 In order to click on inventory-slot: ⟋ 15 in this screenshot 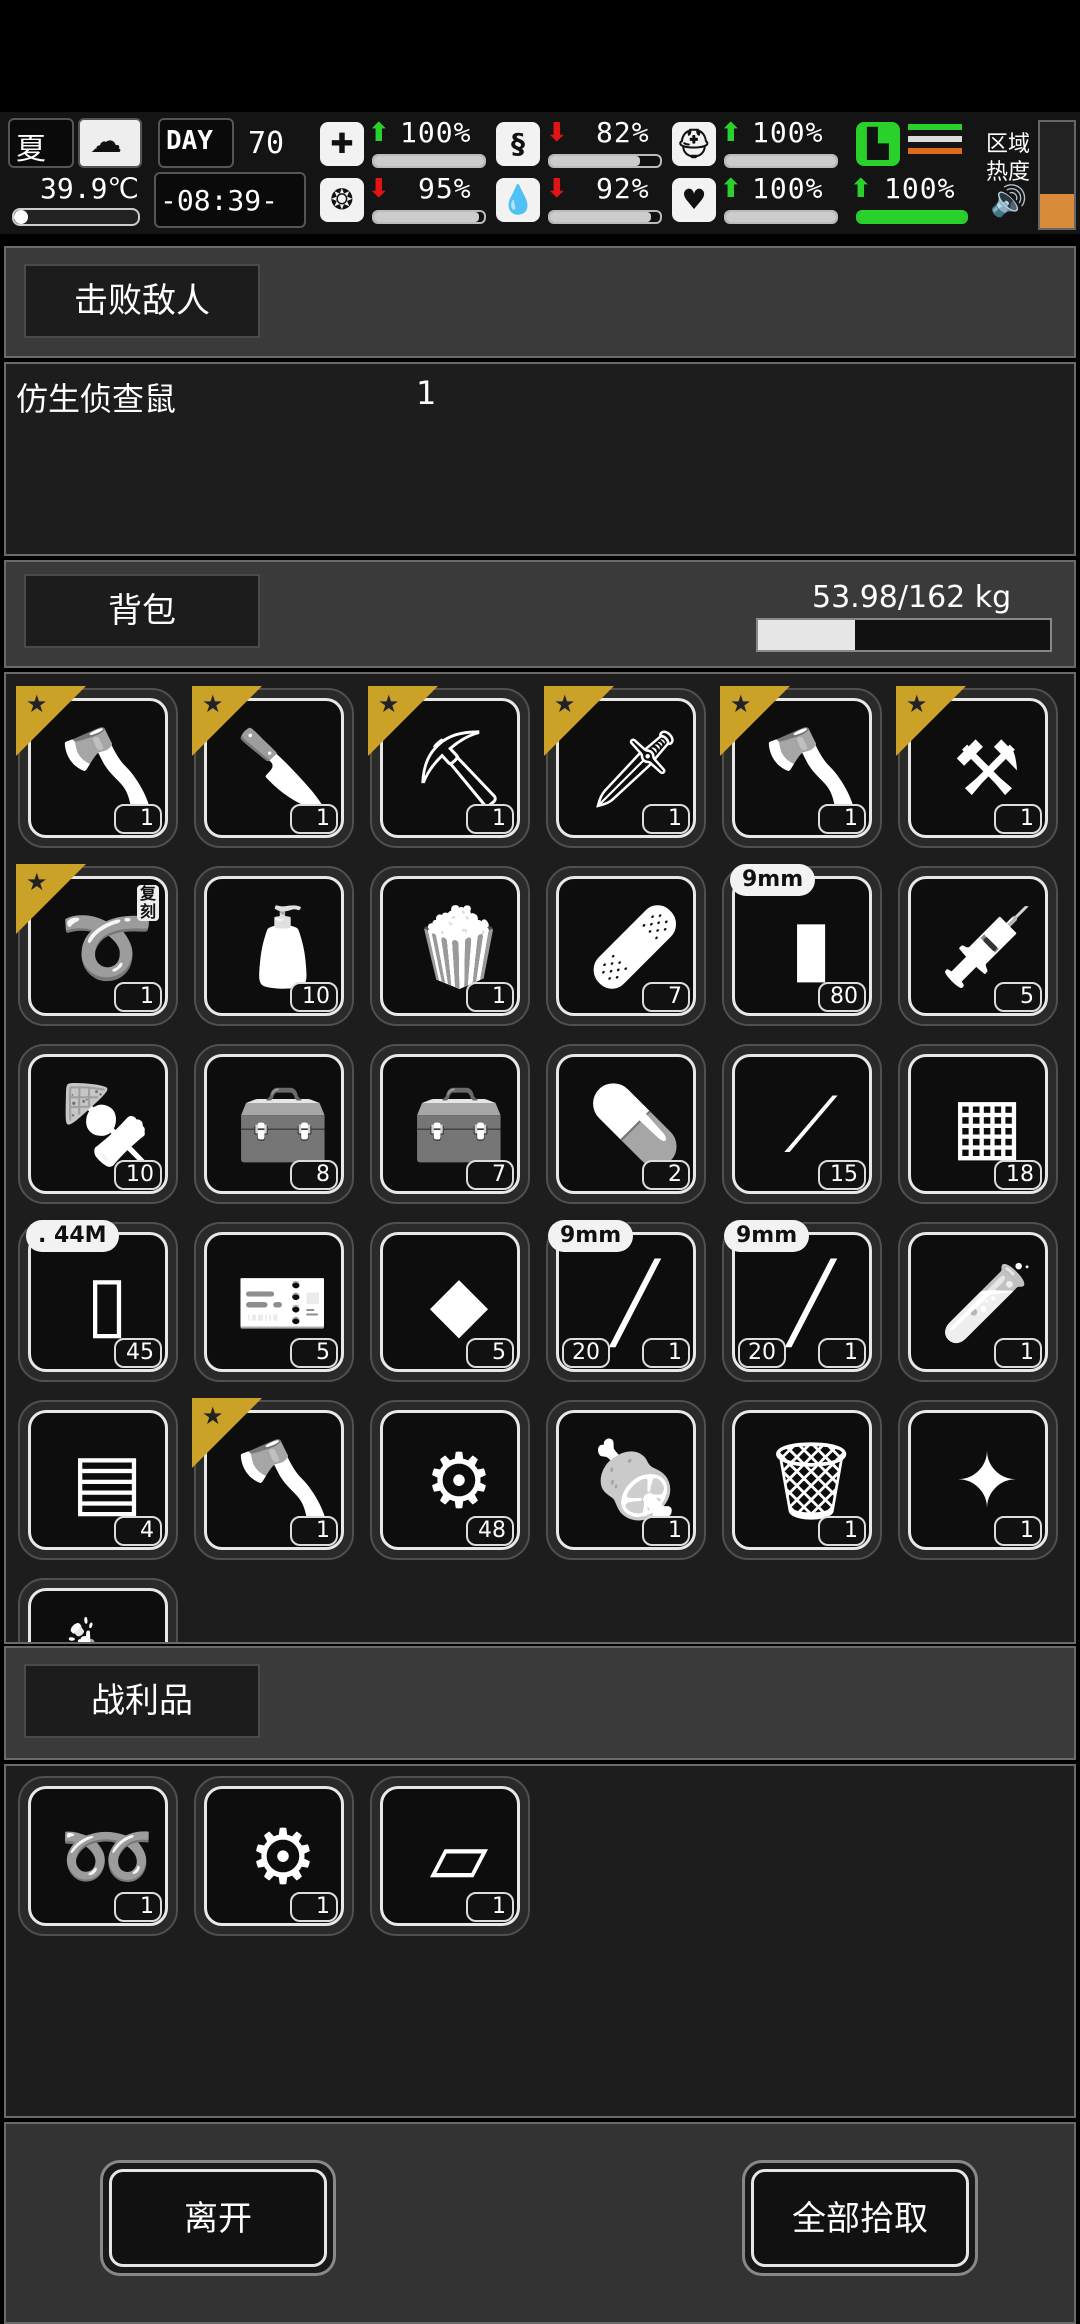, I will do `click(802, 1124)`.